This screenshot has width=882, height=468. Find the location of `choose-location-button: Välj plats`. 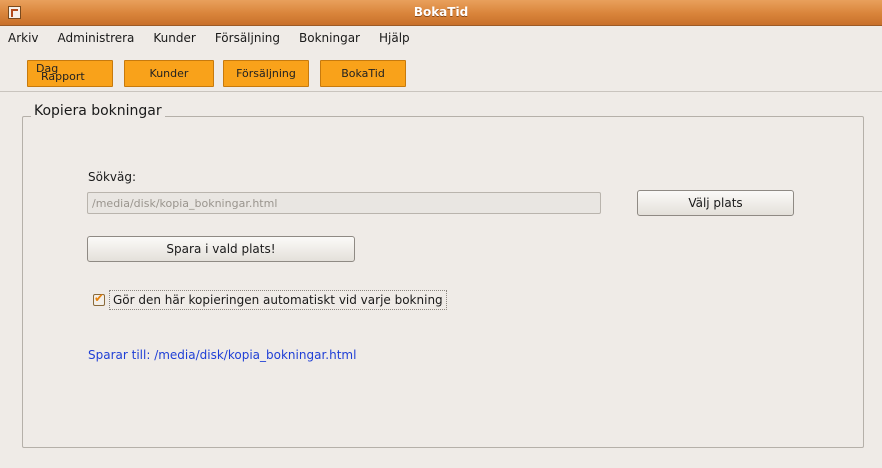

choose-location-button: Välj plats is located at coordinates (715, 203).